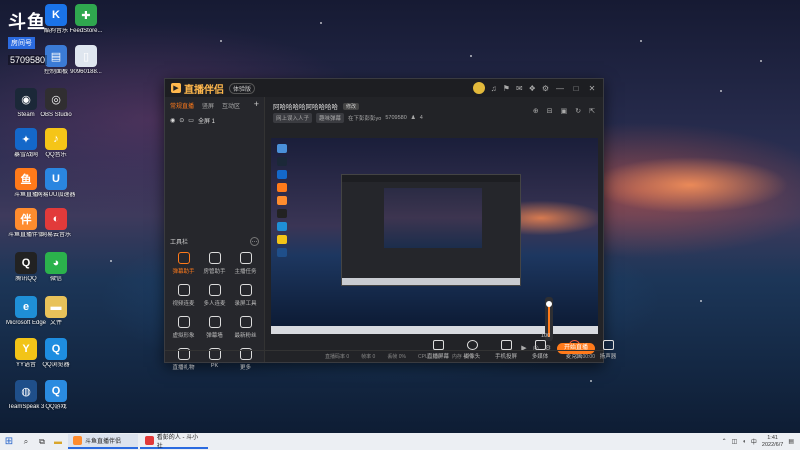 This screenshot has height=450, width=800. I want to click on tool-label: 录屏工具, so click(245, 304).